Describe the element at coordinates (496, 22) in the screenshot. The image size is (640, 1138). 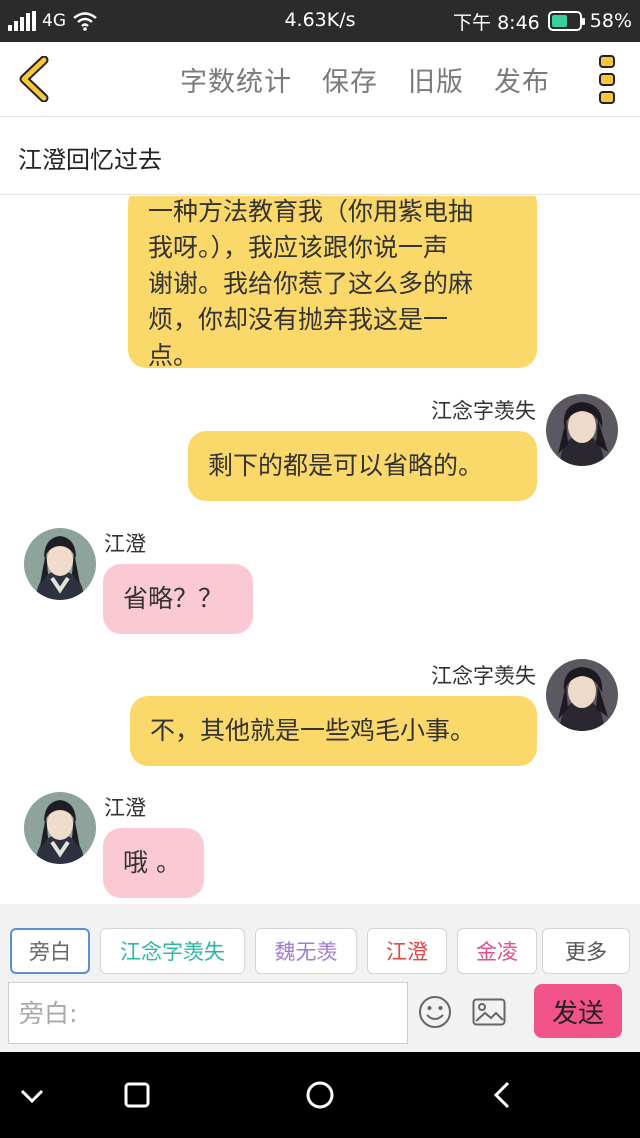
I see `clock: 下午 8:46` at that location.